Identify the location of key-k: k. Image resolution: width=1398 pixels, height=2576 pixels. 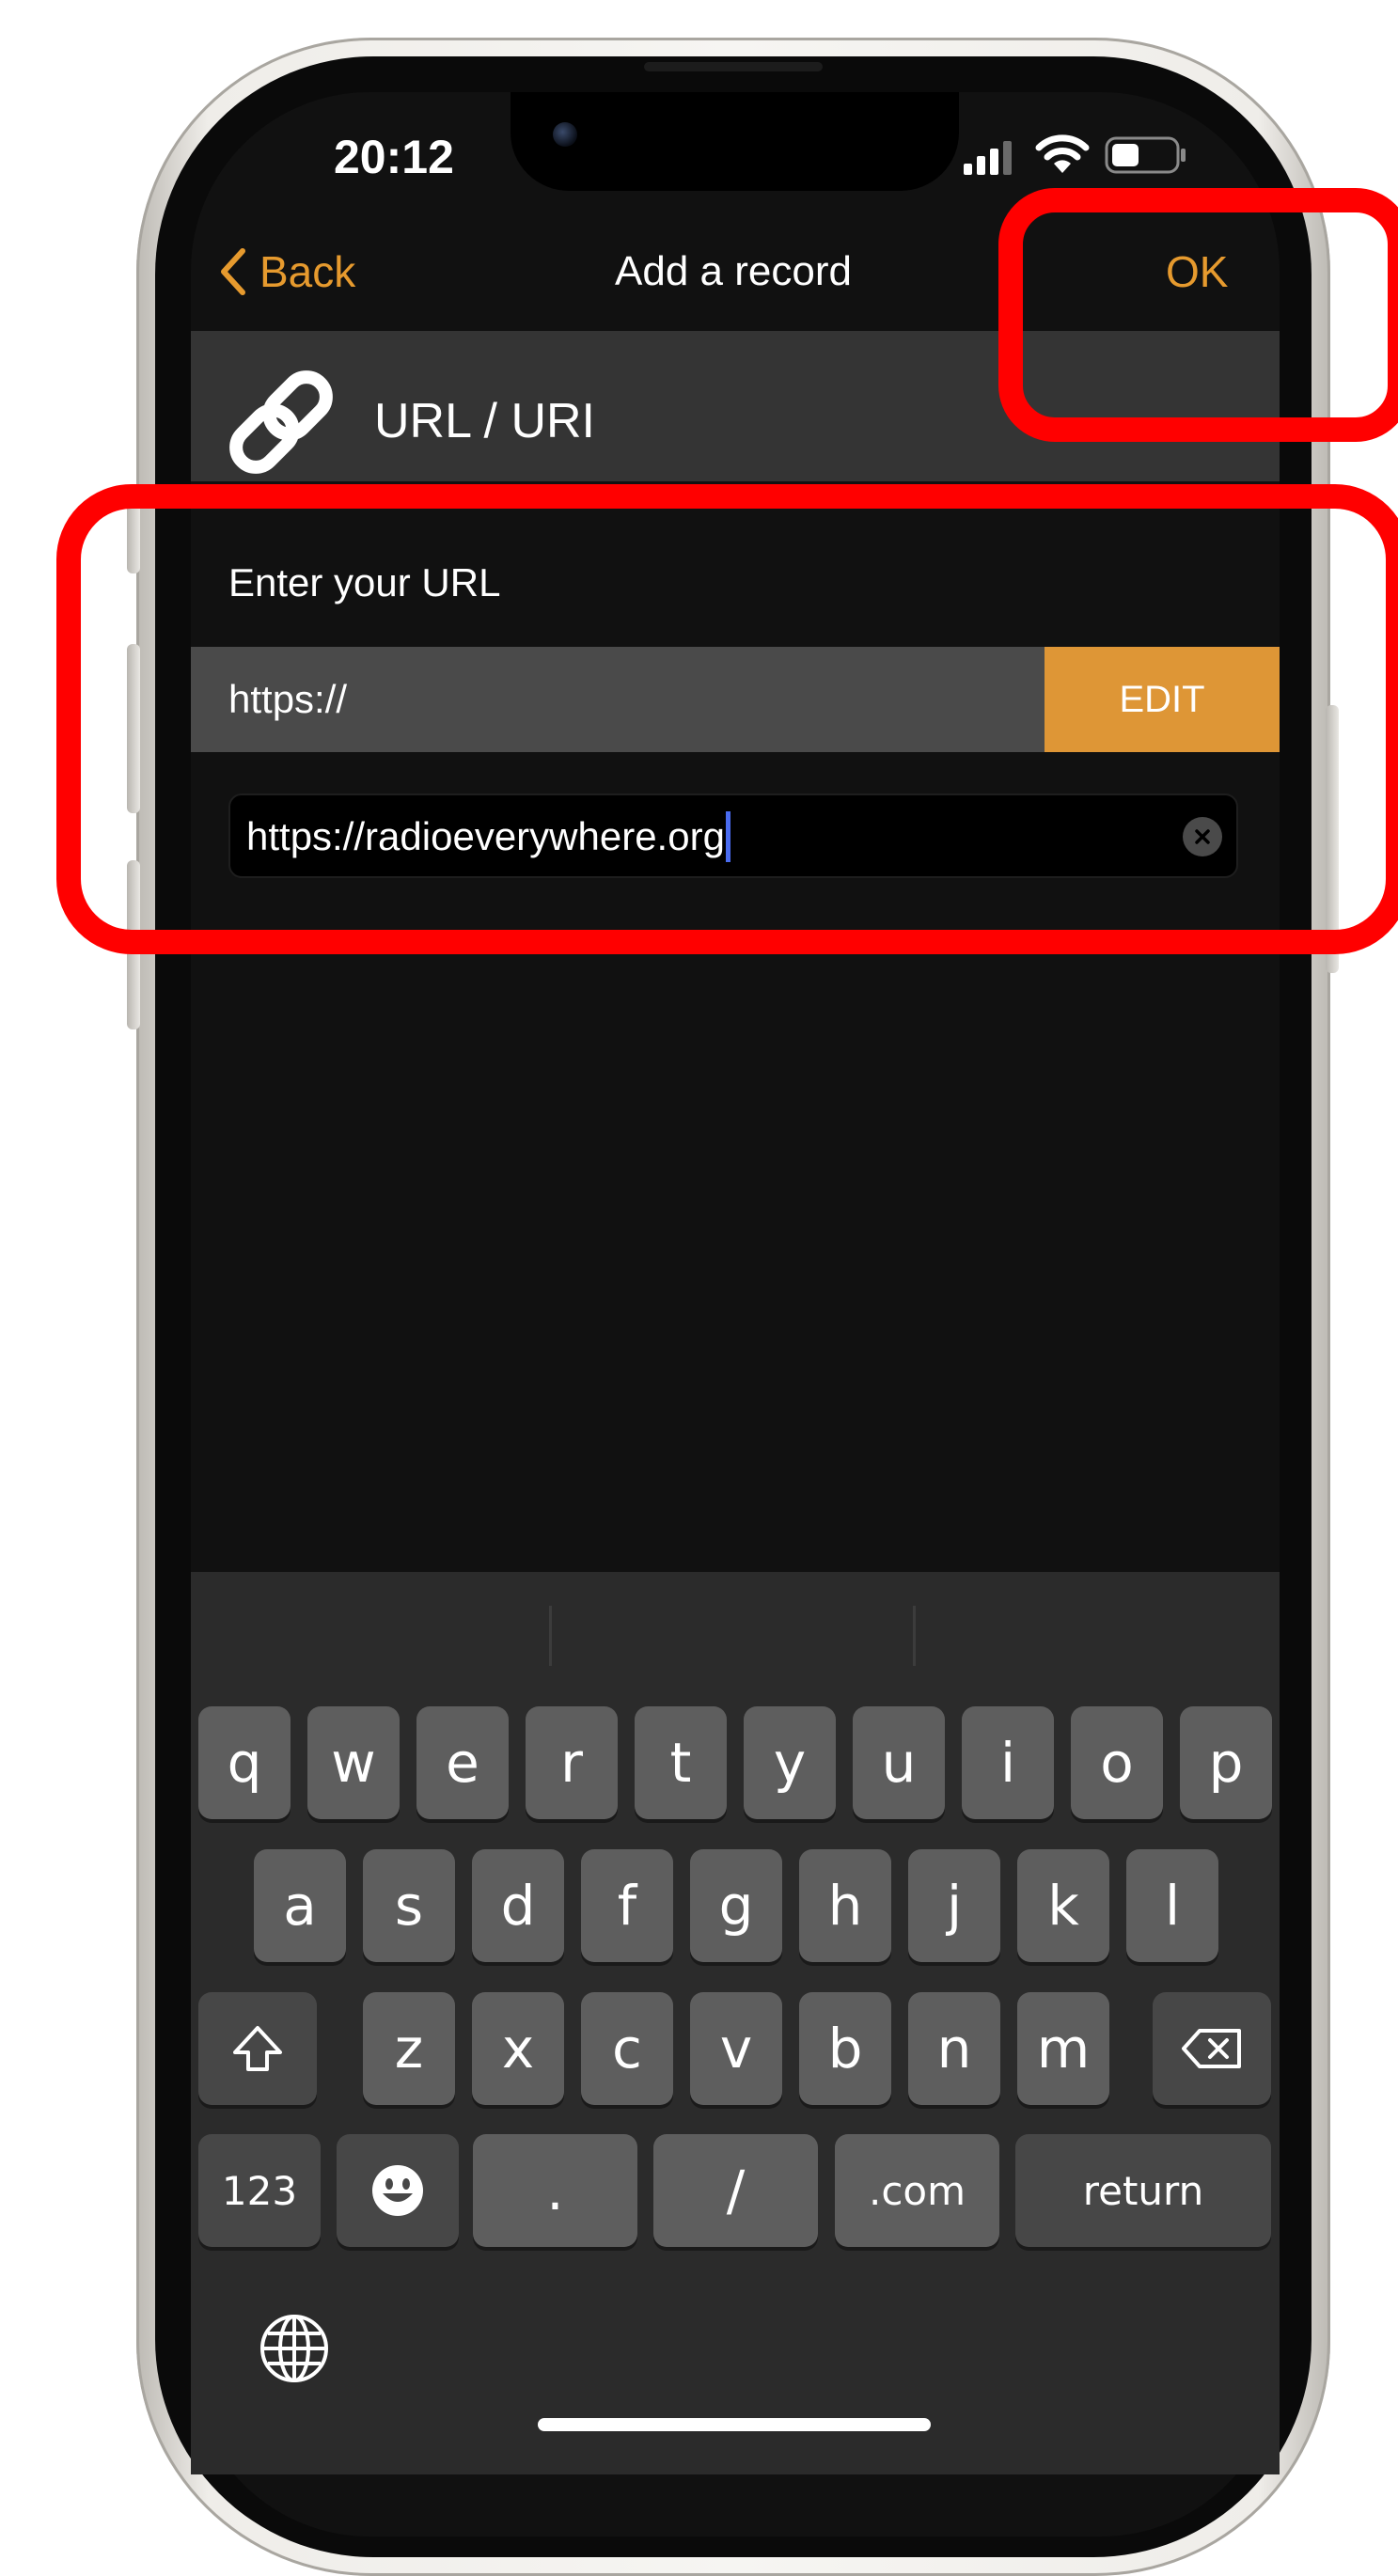
(1063, 1906).